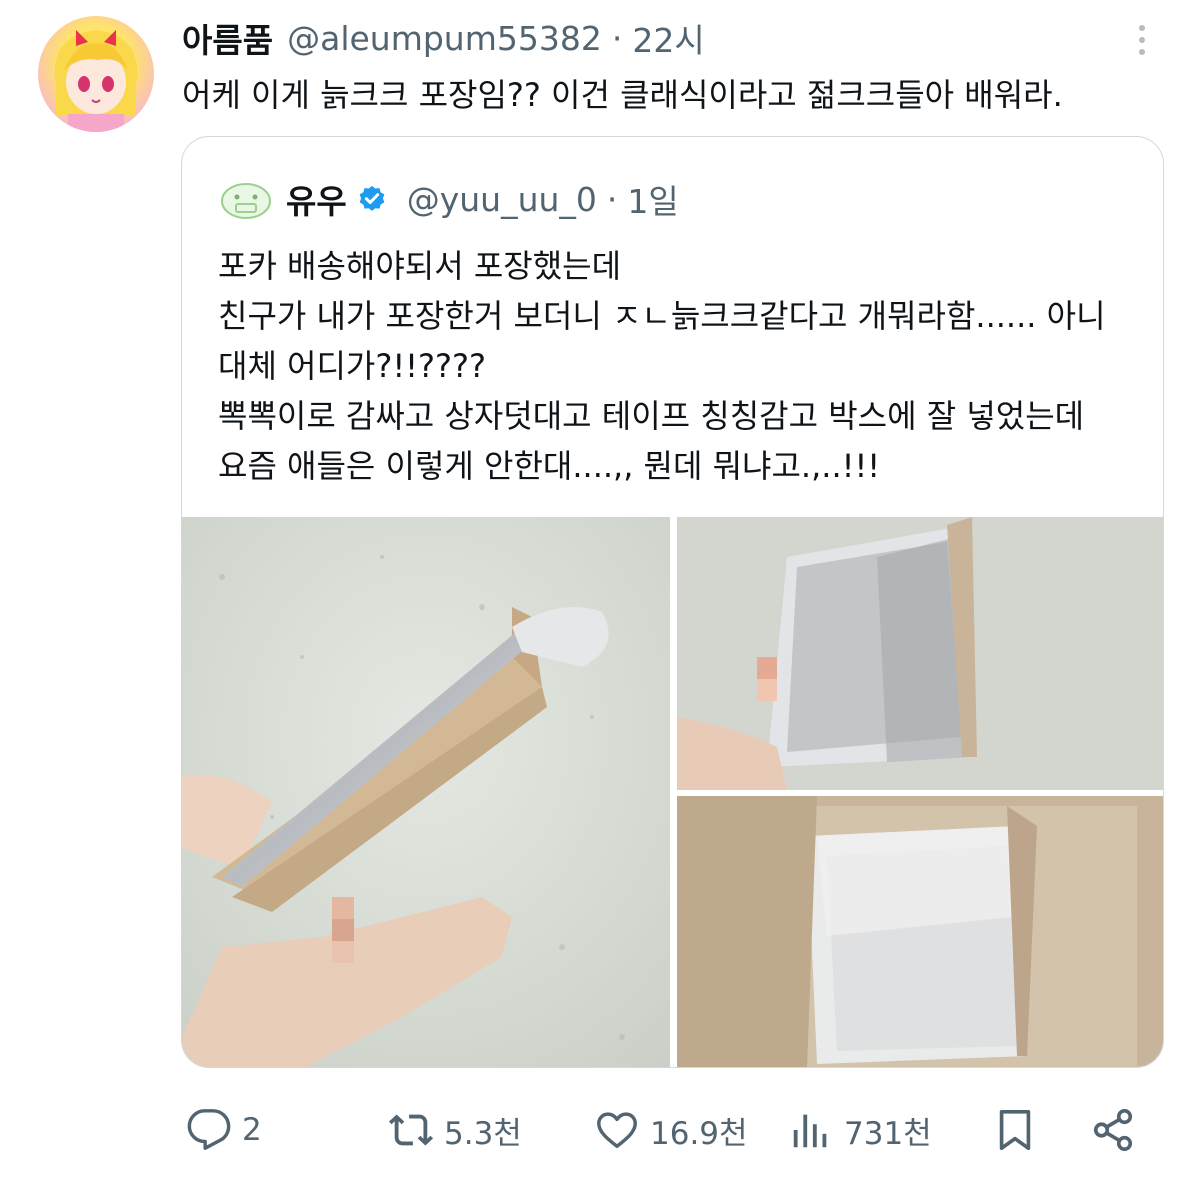 The image size is (1200, 1193). I want to click on reply-icon, so click(209, 1129).